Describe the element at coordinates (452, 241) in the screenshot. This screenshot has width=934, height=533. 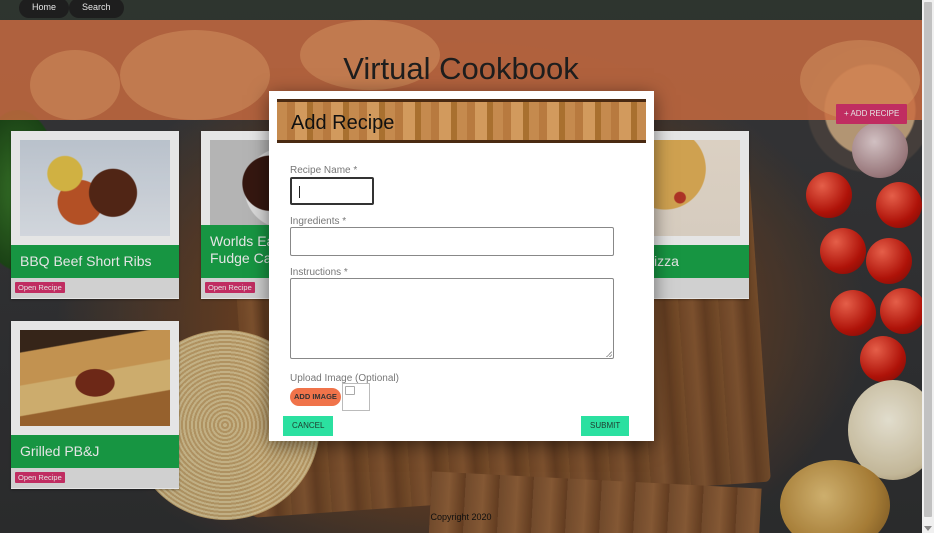
I see `ingredients-input` at that location.